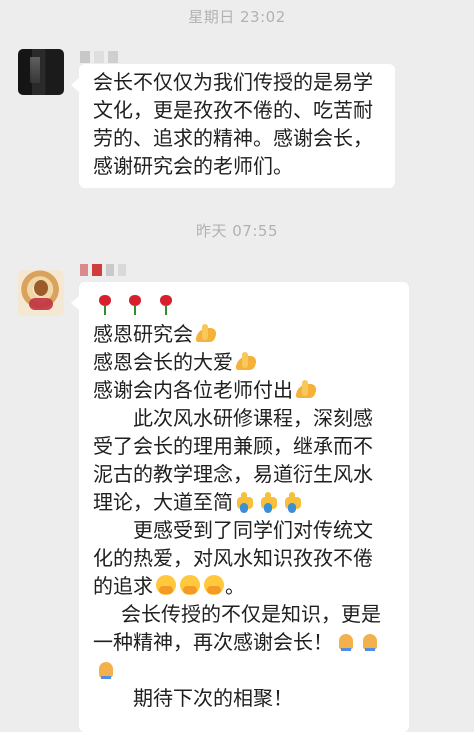 The height and width of the screenshot is (732, 474). What do you see at coordinates (123, 586) in the screenshot?
I see `message-text: 的追求` at bounding box center [123, 586].